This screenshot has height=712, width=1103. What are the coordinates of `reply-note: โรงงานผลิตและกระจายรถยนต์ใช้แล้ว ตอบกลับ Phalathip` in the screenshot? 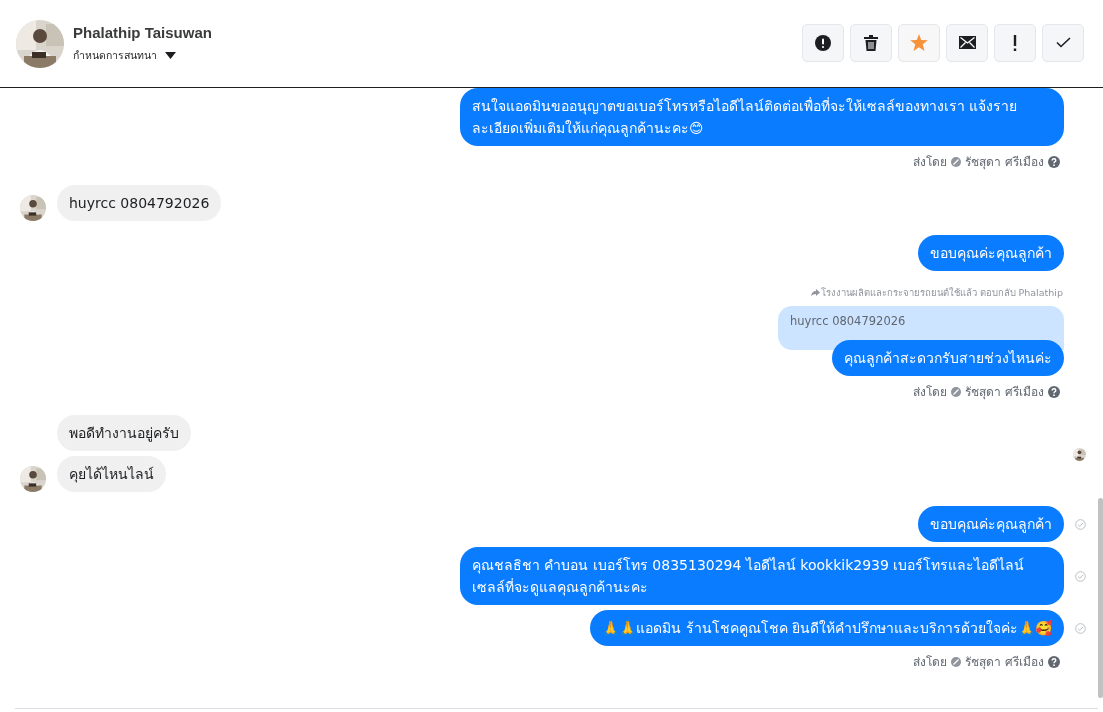 It's located at (941, 293).